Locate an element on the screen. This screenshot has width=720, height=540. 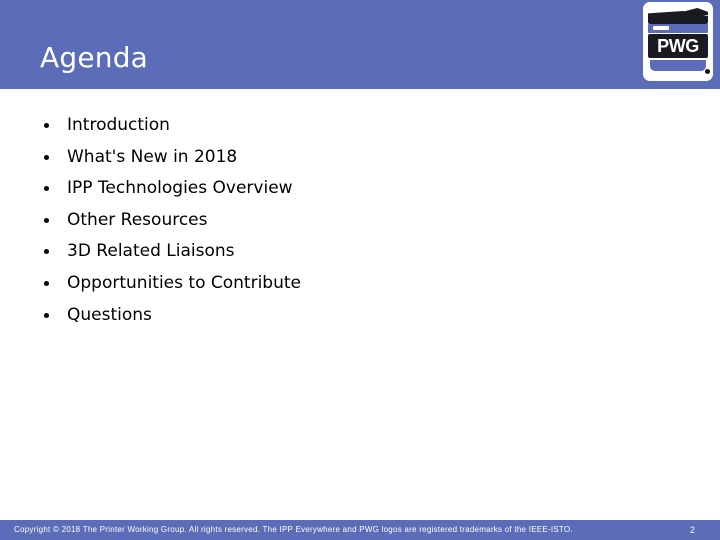
pwg-label-band: PWG is located at coordinates (678, 46).